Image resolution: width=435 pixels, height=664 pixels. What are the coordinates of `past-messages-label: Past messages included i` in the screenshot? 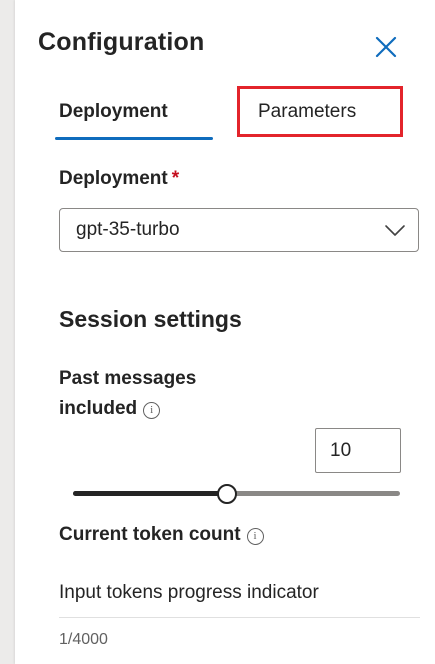 It's located at (169, 394).